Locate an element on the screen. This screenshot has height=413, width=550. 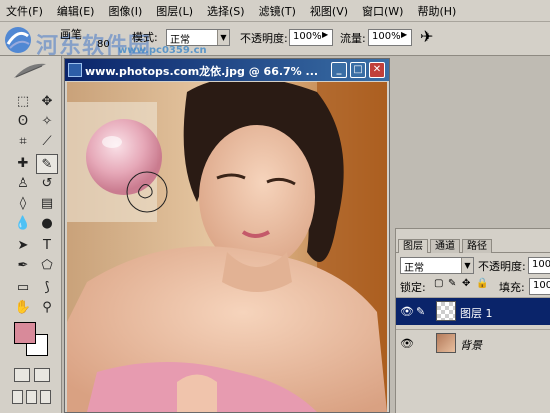
tab-channels: 通道 is located at coordinates (445, 246).